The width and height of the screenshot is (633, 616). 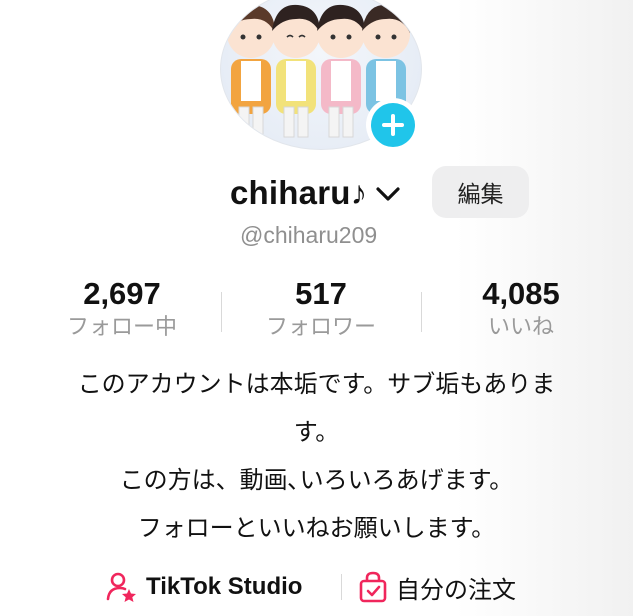 What do you see at coordinates (480, 192) in the screenshot?
I see `edit-profile-button: 編集` at bounding box center [480, 192].